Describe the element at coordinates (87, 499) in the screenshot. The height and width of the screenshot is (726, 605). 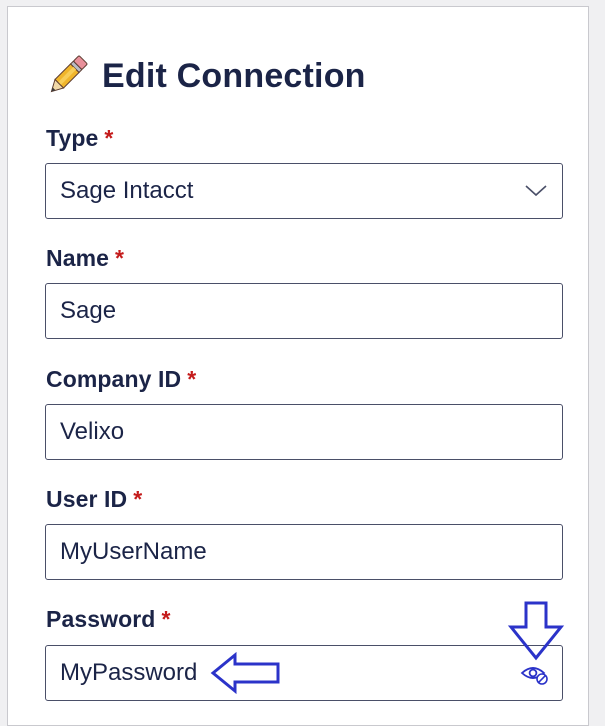
I see `user-id-label-text: User ID` at that location.